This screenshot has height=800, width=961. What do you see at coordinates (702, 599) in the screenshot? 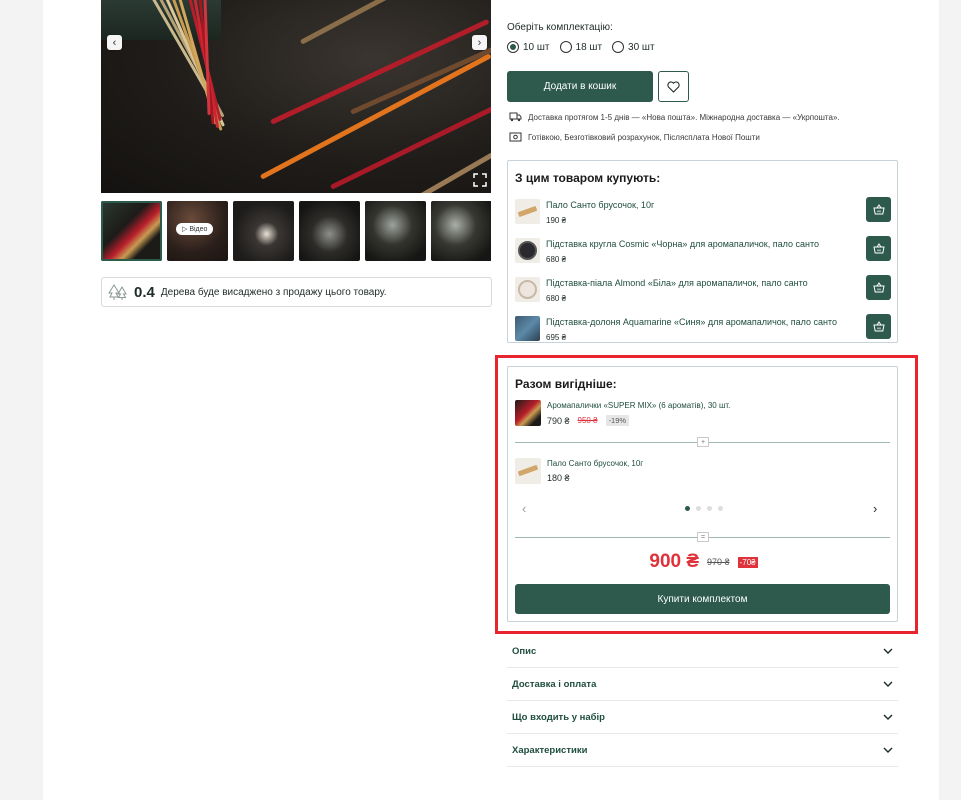
I see `buy-bundle-button: Купити комплектом` at bounding box center [702, 599].